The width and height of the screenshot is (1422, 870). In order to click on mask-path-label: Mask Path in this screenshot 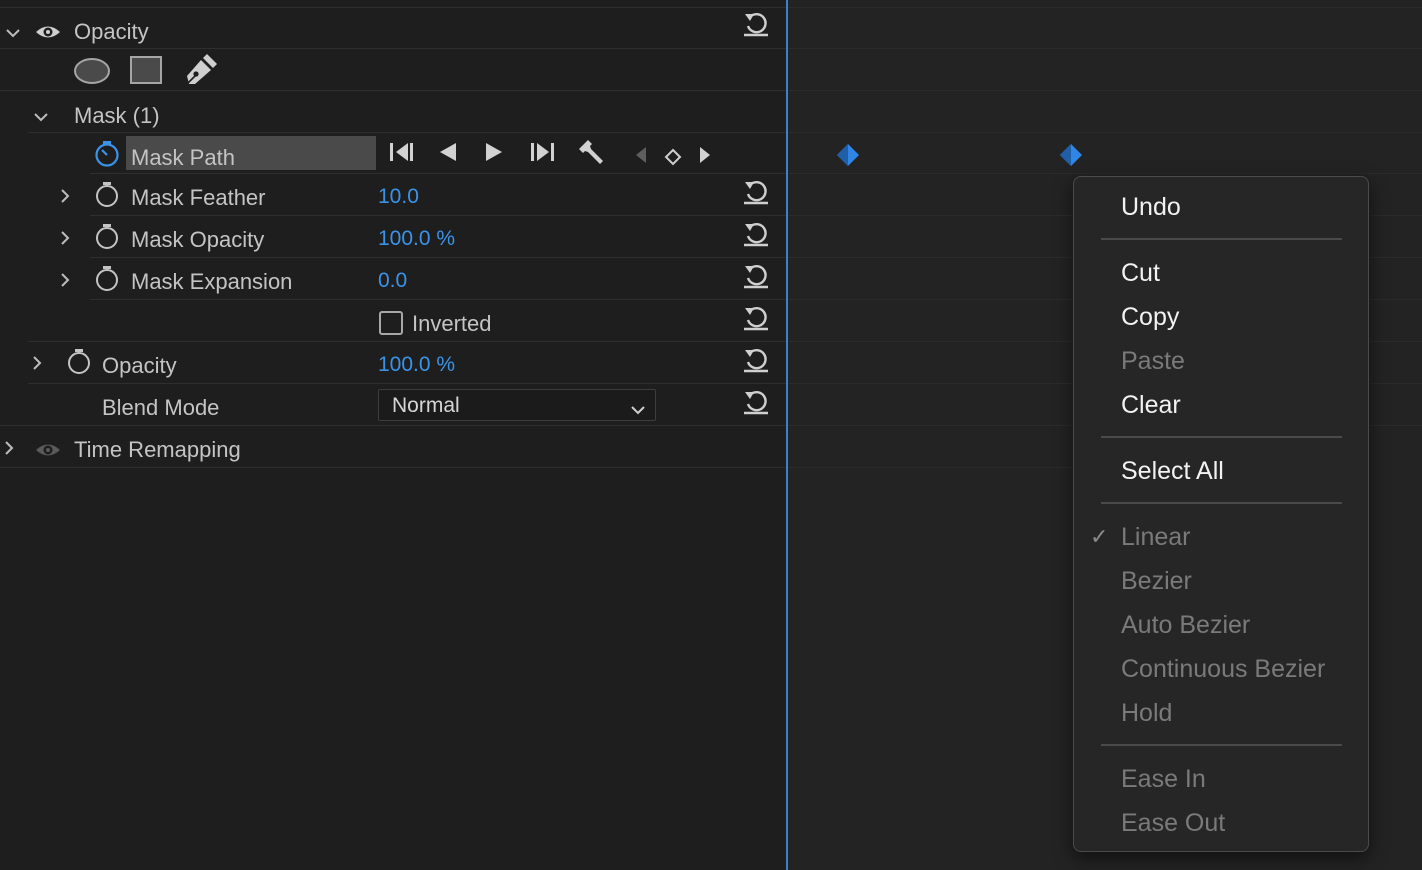, I will do `click(183, 157)`.